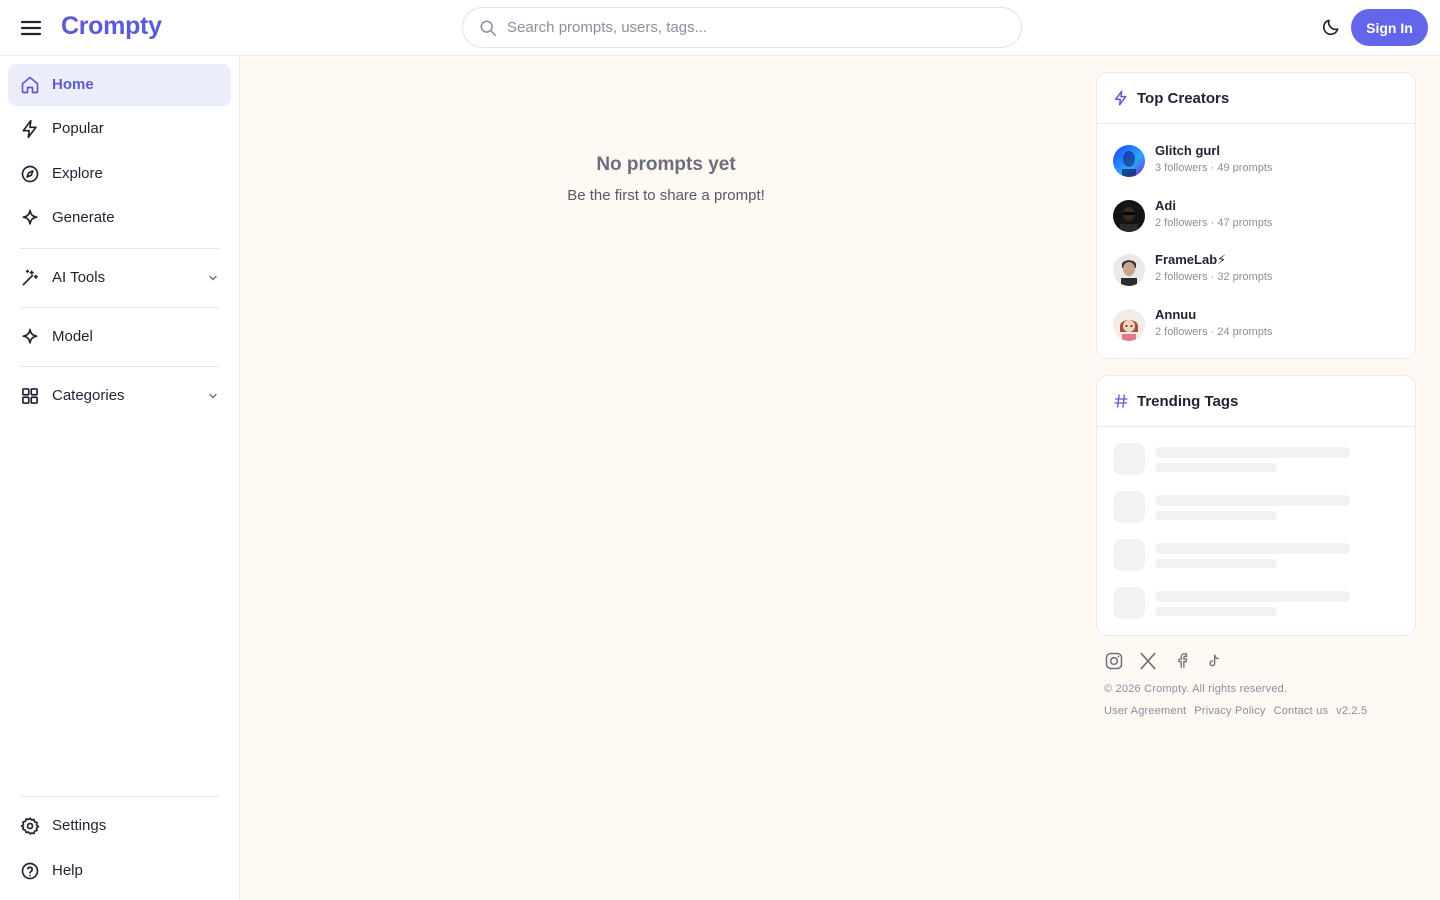  I want to click on hashtag-icon, so click(1121, 401).